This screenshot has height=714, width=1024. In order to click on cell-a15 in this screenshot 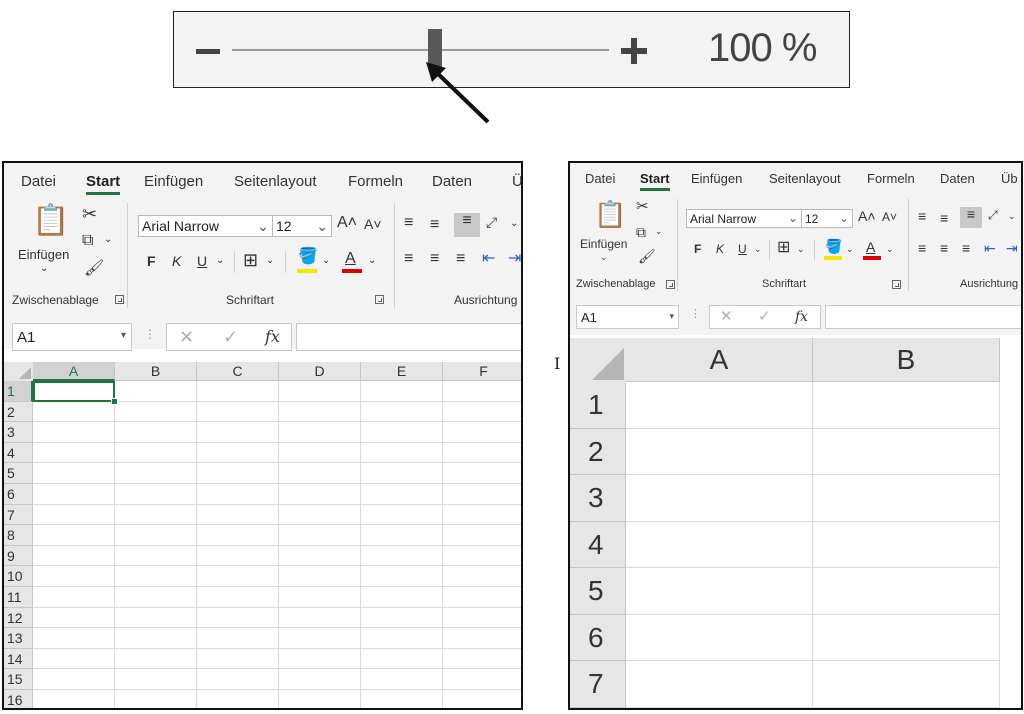, I will do `click(74, 679)`.